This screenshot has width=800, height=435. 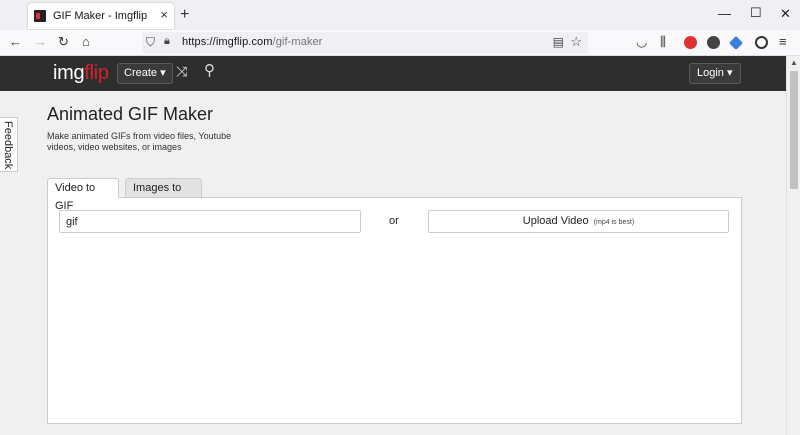 I want to click on extension-dark-icon, so click(x=713, y=42).